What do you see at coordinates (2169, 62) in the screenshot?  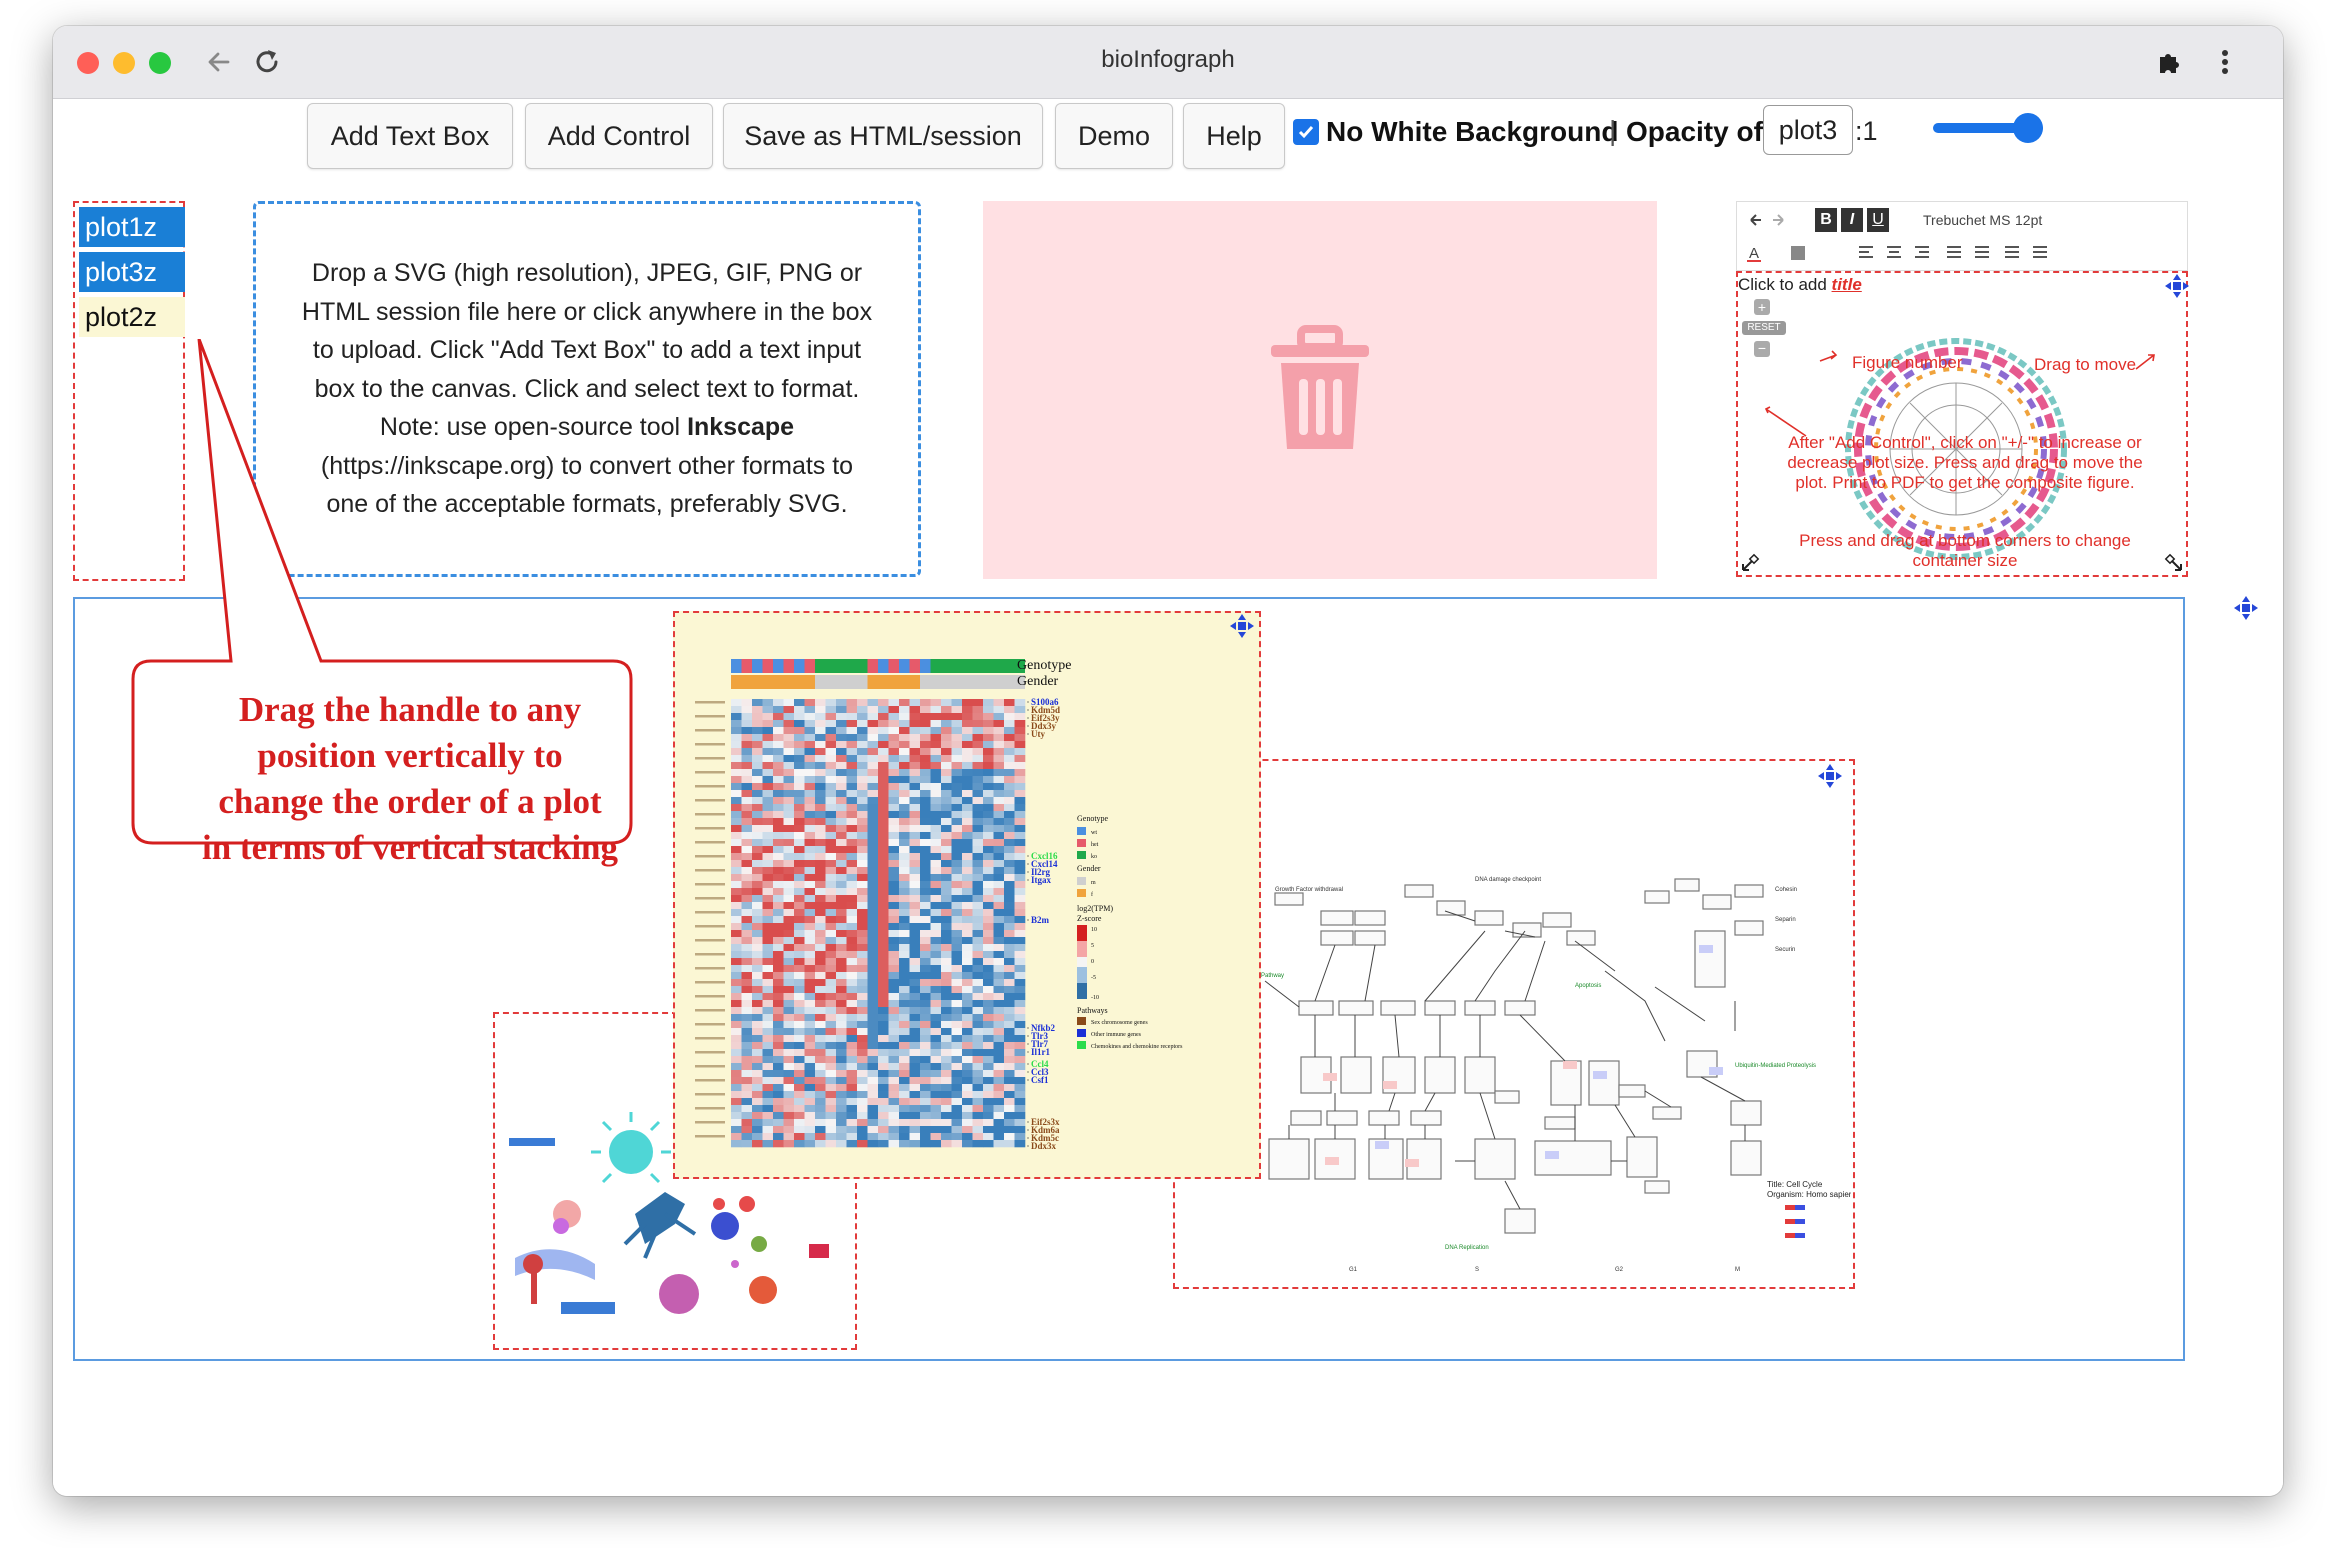 I see `extensions-puzzle-icon` at bounding box center [2169, 62].